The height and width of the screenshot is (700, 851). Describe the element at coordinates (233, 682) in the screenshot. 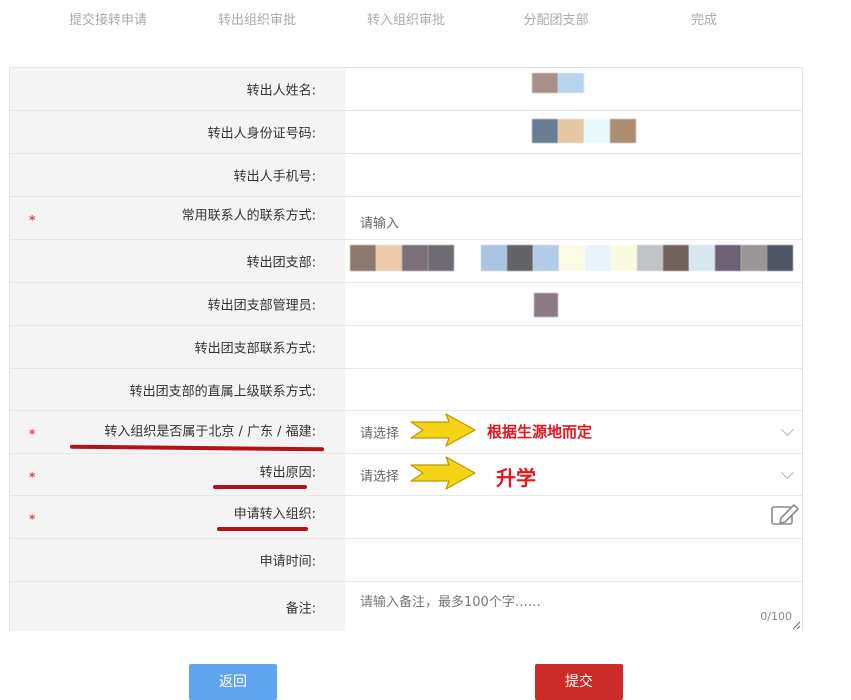

I see `back-button: 返回` at that location.